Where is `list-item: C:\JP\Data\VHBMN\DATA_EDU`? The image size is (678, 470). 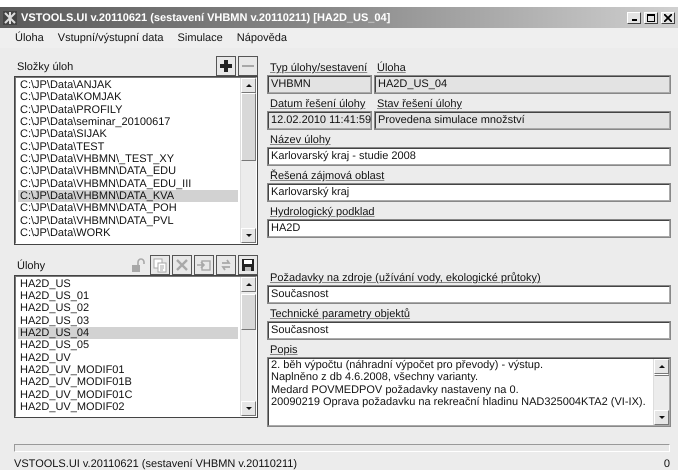 list-item: C:\JP\Data\VHBMN\DATA_EDU is located at coordinates (128, 171).